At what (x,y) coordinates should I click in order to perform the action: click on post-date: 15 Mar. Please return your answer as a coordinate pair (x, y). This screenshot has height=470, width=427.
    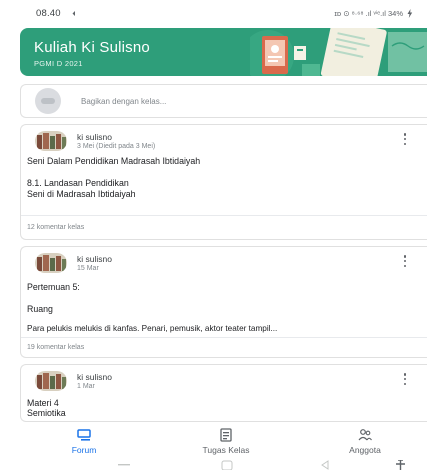
    Looking at the image, I should click on (88, 268).